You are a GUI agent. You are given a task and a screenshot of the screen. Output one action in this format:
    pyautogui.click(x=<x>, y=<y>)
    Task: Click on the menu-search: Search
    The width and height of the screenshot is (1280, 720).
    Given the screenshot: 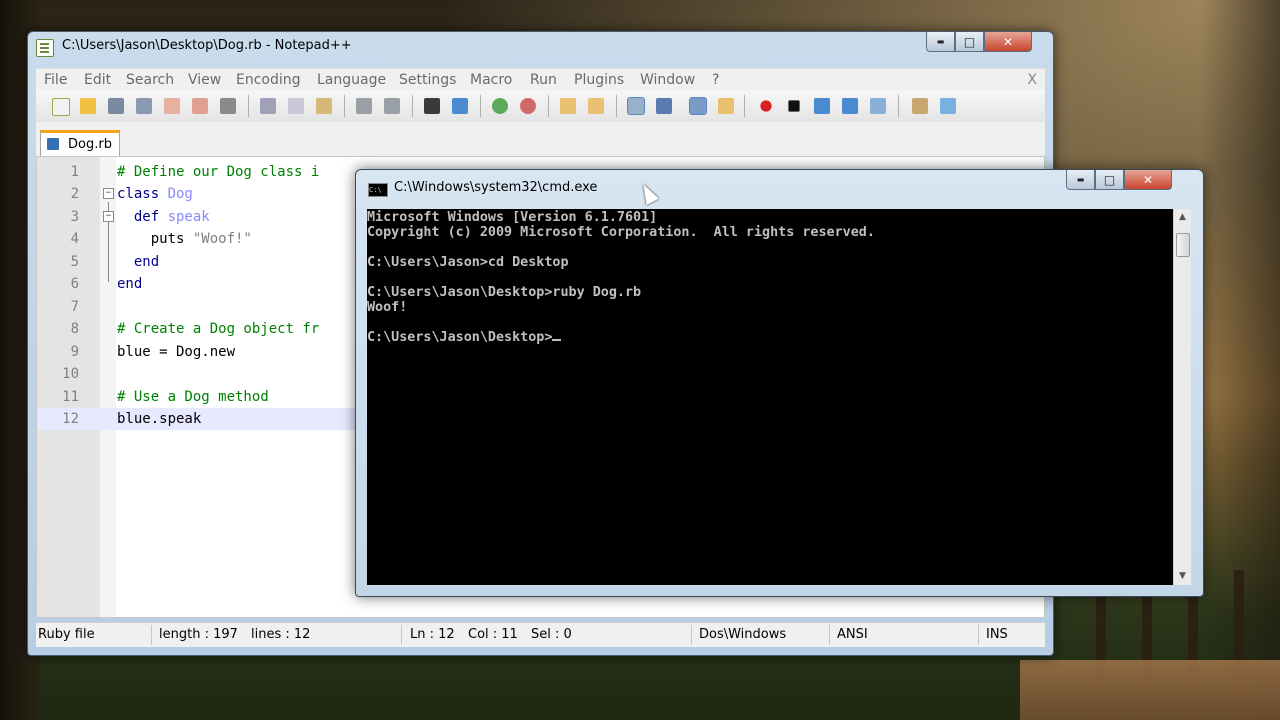 What is the action you would take?
    pyautogui.click(x=150, y=80)
    